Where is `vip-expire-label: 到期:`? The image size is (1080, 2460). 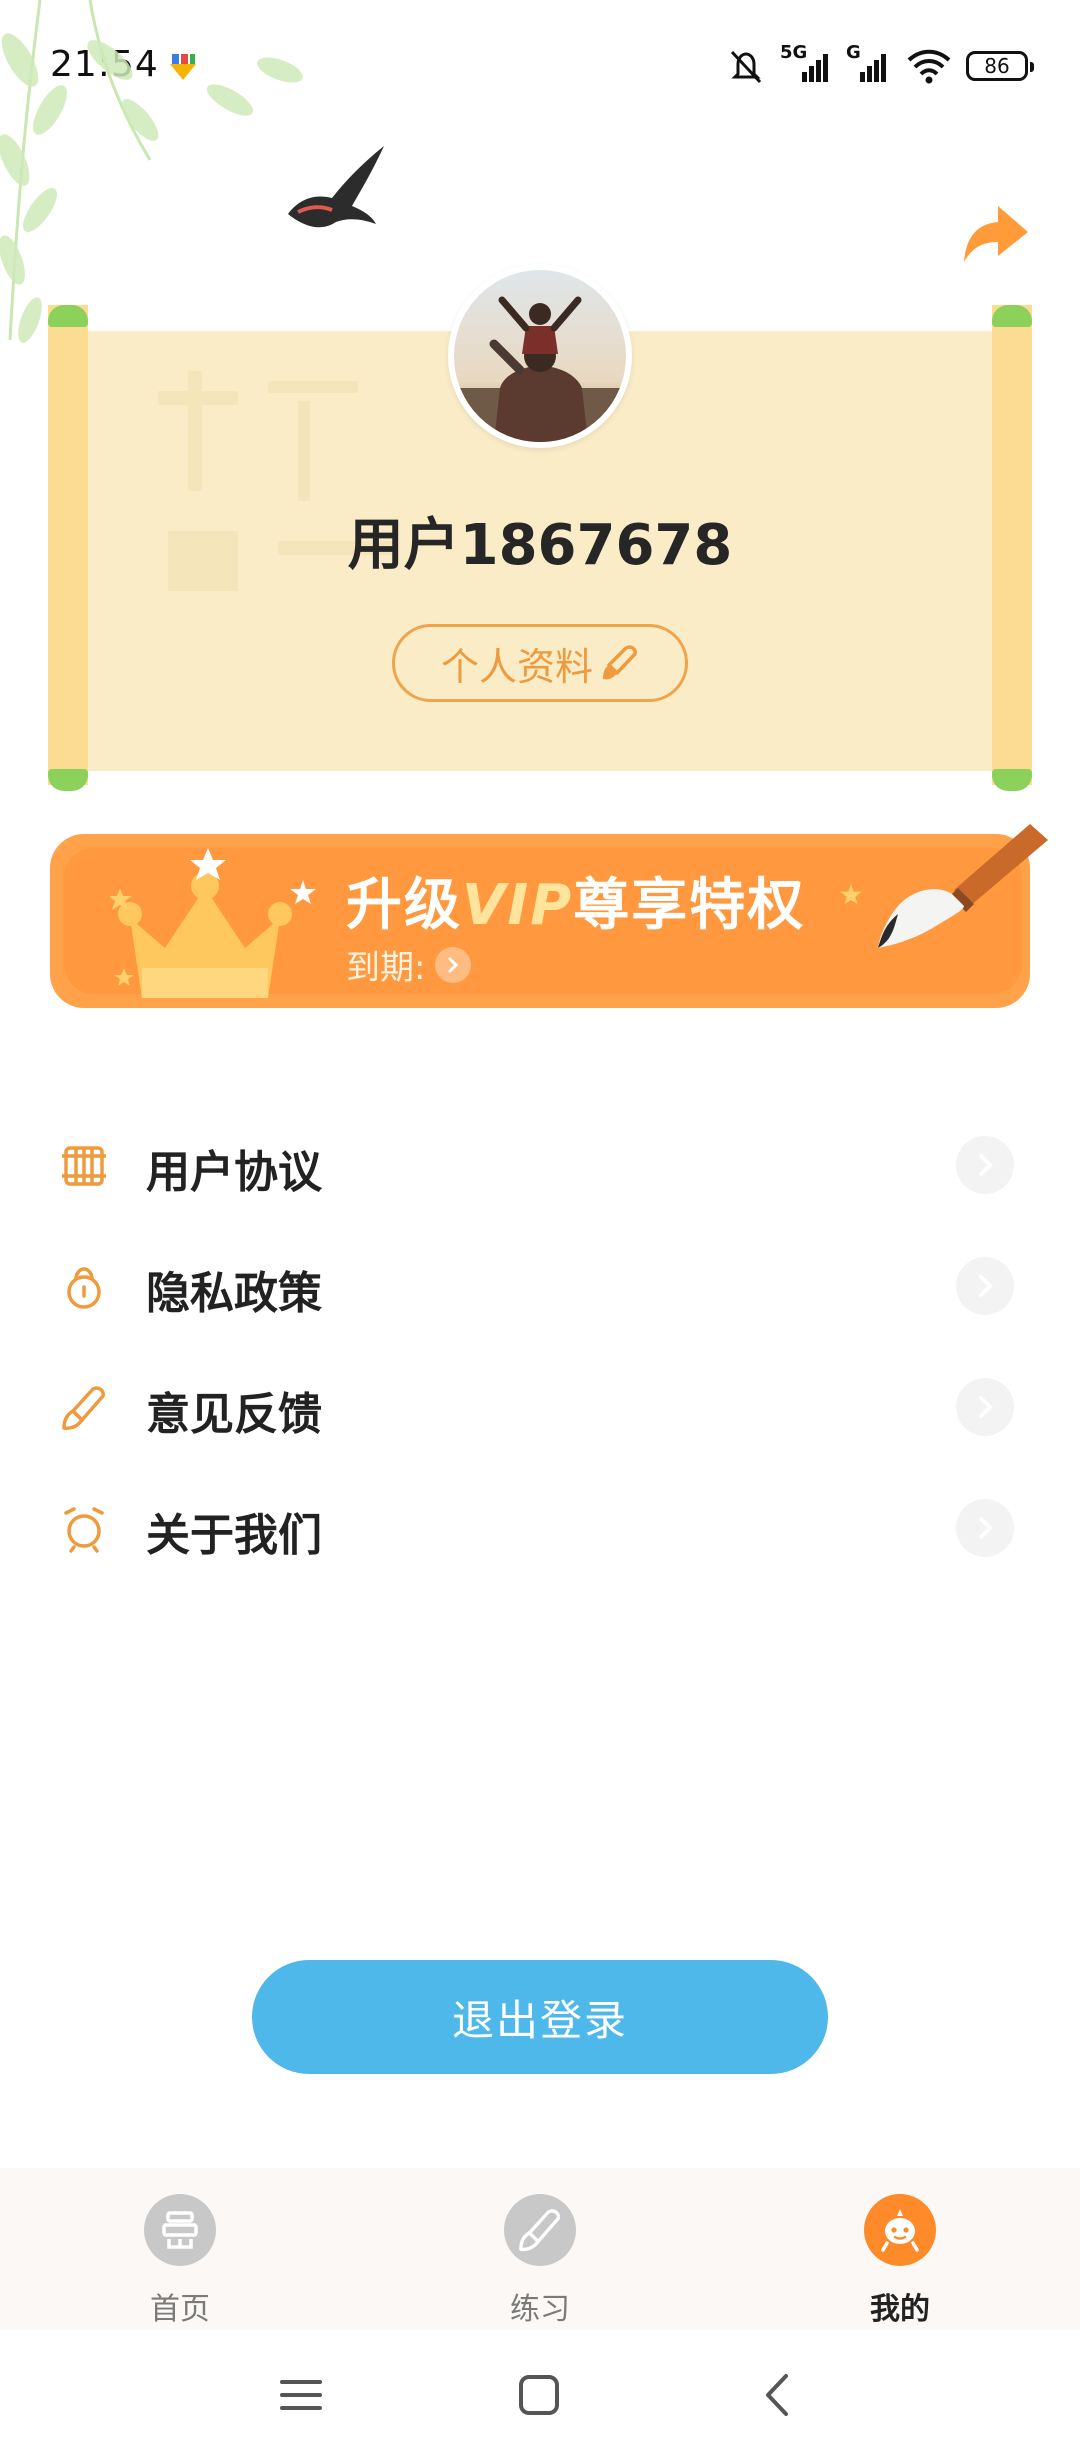 vip-expire-label: 到期: is located at coordinates (386, 968).